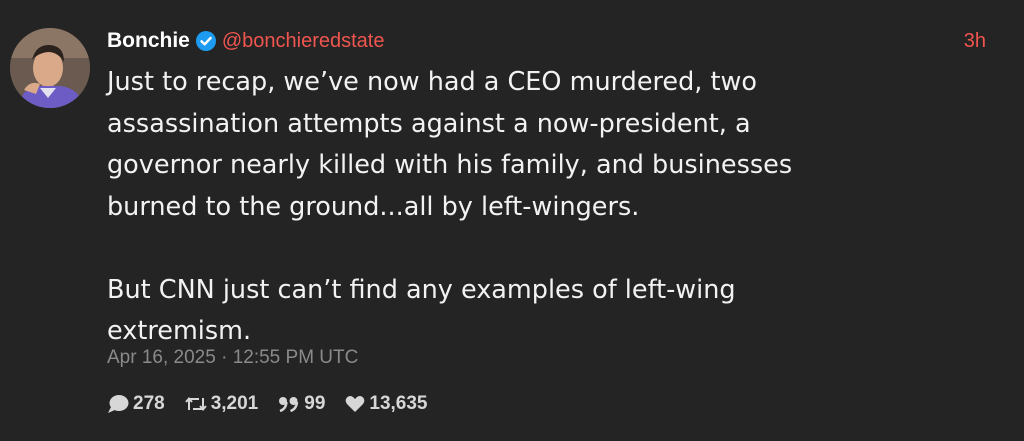 Image resolution: width=1024 pixels, height=441 pixels. What do you see at coordinates (289, 404) in the screenshot?
I see `quote-marks-icon` at bounding box center [289, 404].